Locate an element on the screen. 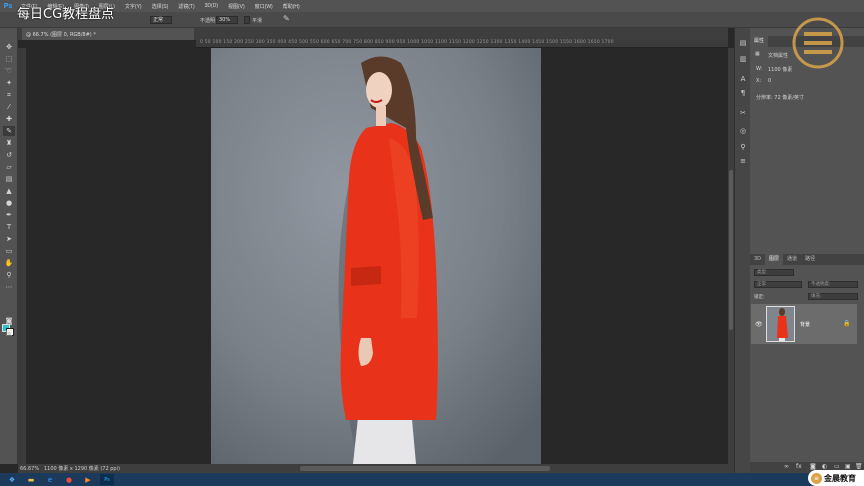 This screenshot has width=864, height=486. menu-filter: 滤镜(T) is located at coordinates (186, 6).